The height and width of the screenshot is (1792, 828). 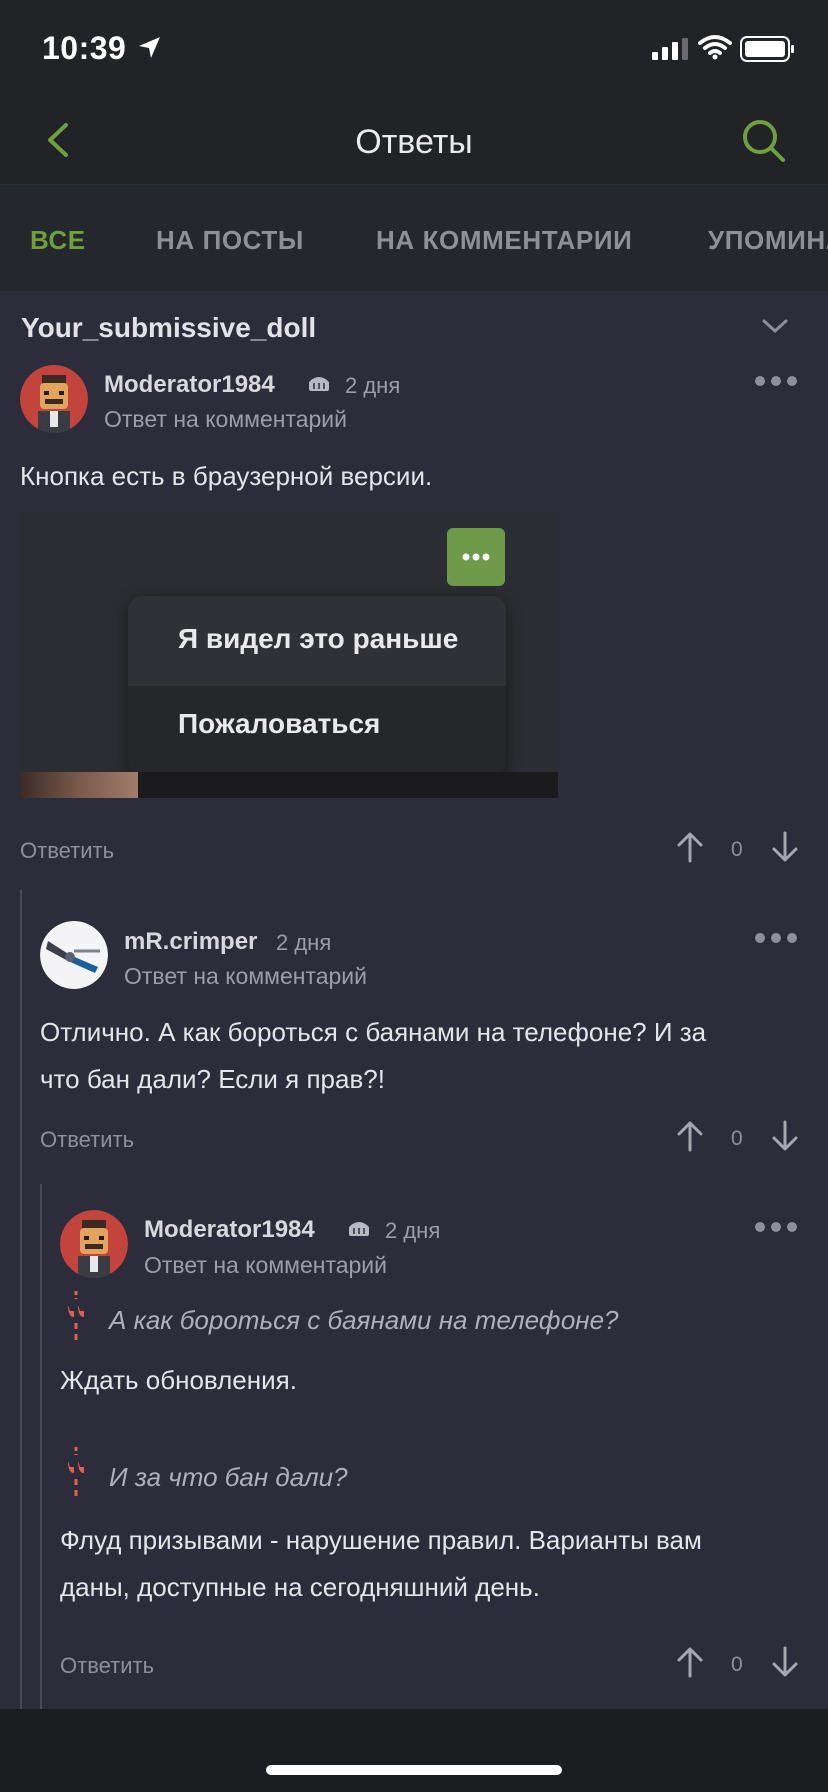 I want to click on tab-posts: НА ПОСТЫ, so click(x=230, y=240).